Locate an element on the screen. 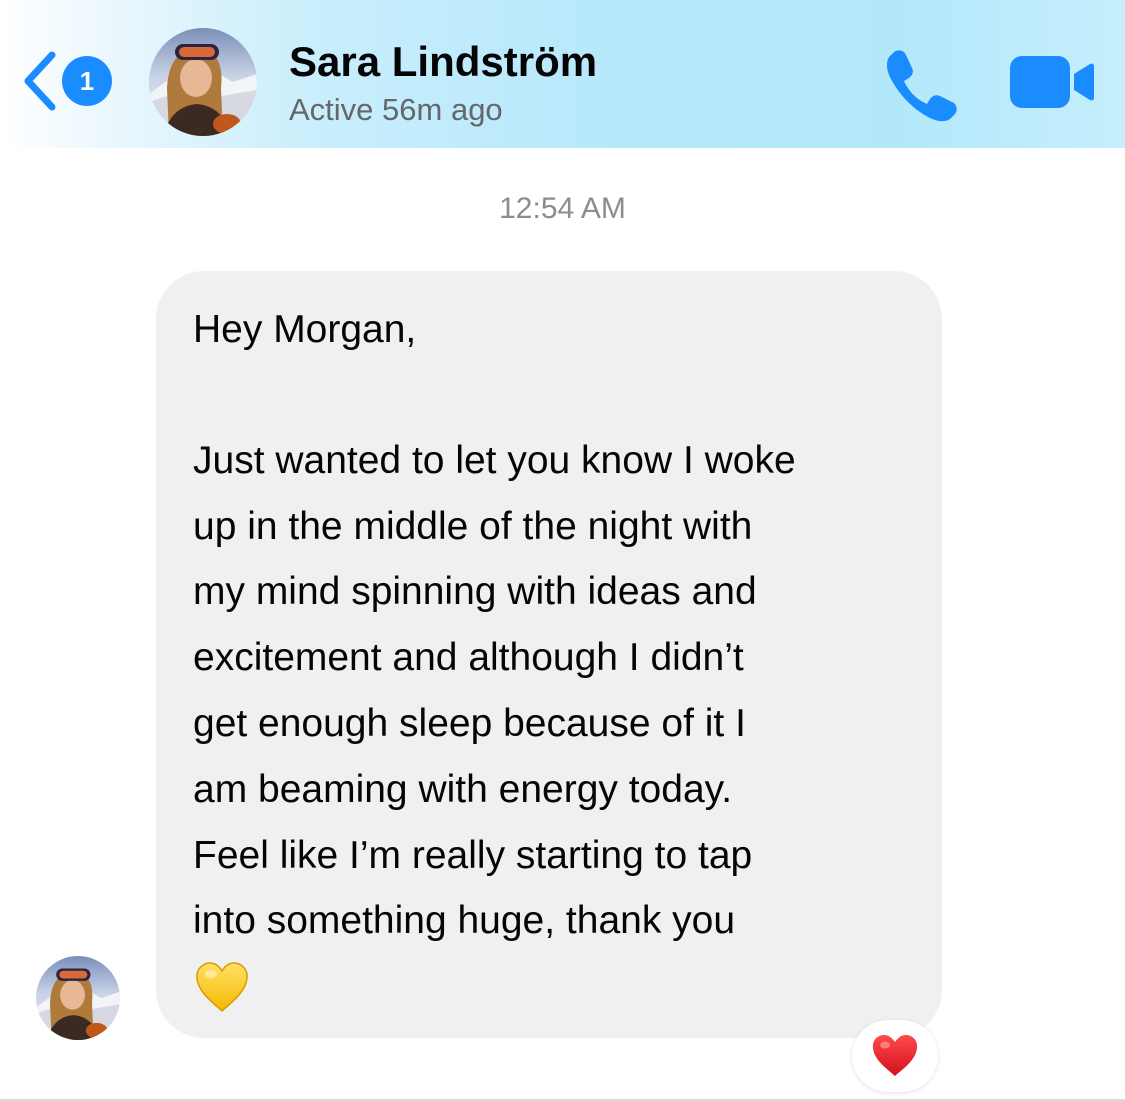 Image resolution: width=1125 pixels, height=1101 pixels. message-line: Just wanted to let you know I woke is located at coordinates (494, 460).